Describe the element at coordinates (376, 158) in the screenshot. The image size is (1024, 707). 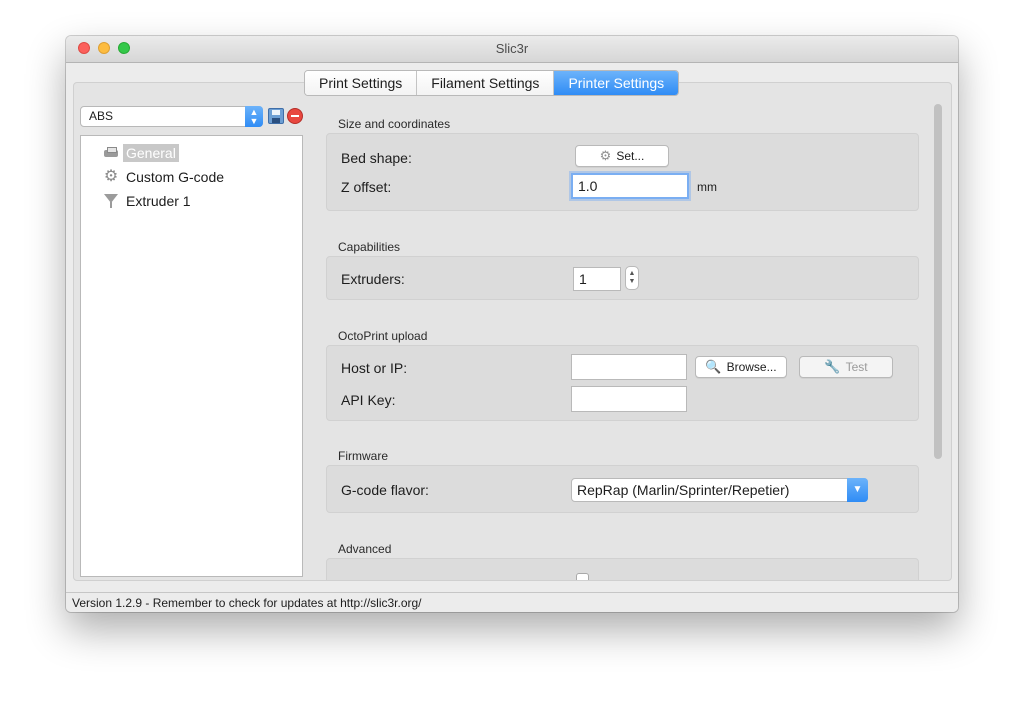
I see `bed-shape-label: Bed shape:` at that location.